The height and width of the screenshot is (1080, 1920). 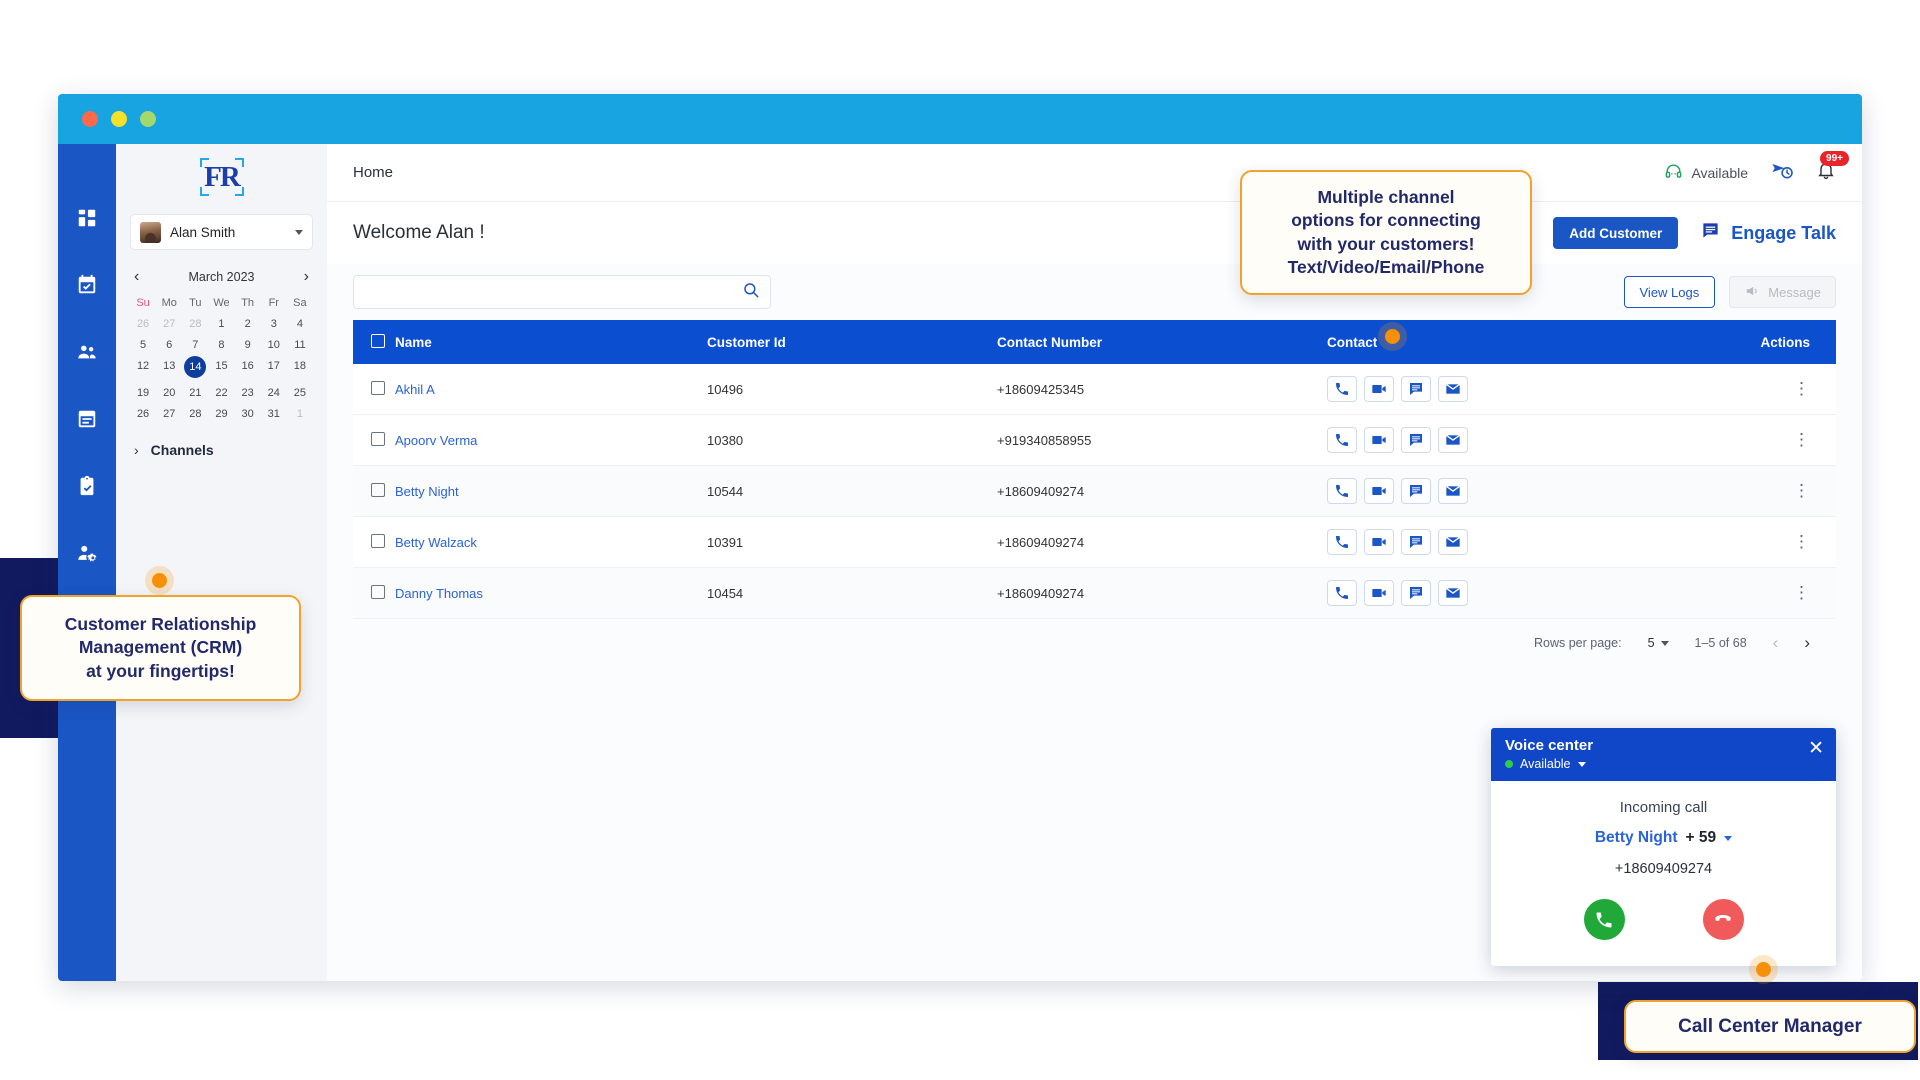 I want to click on calendar-day: 2, so click(x=248, y=324).